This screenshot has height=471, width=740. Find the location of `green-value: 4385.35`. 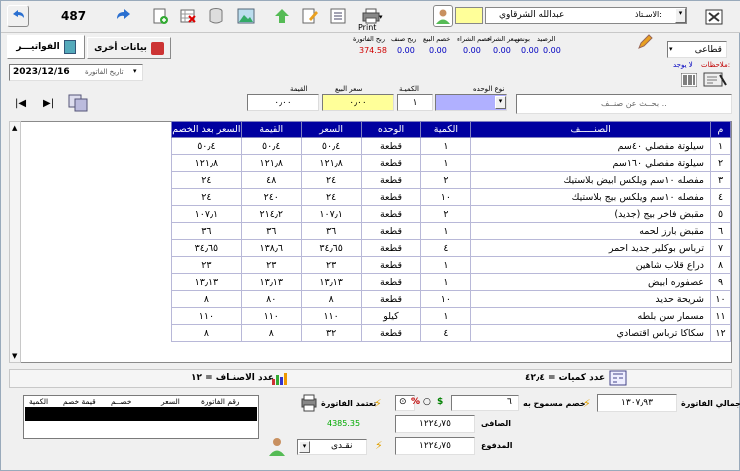

green-value: 4385.35 is located at coordinates (344, 423).